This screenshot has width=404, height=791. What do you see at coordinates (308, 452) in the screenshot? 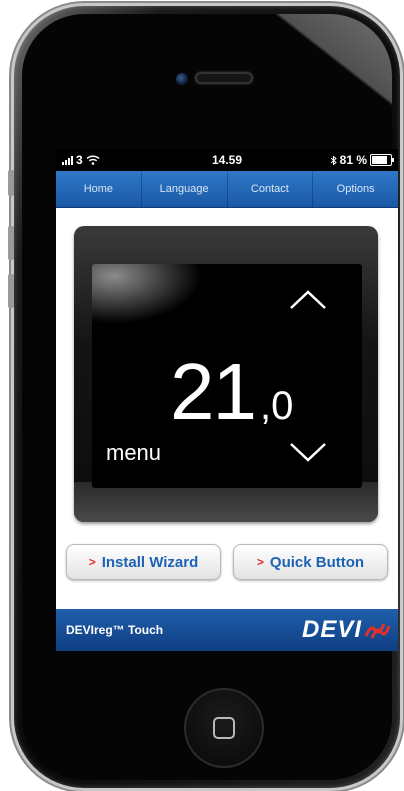
I see `chevron-down-icon` at bounding box center [308, 452].